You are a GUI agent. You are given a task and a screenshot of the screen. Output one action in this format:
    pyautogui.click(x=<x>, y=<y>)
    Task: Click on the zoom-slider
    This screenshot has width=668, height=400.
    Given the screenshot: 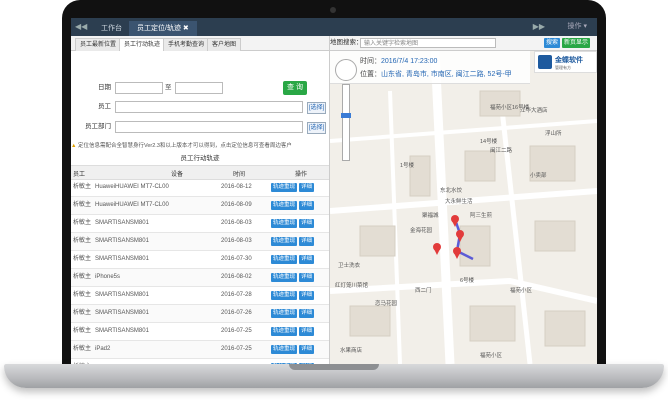 What is the action you would take?
    pyautogui.click(x=346, y=122)
    